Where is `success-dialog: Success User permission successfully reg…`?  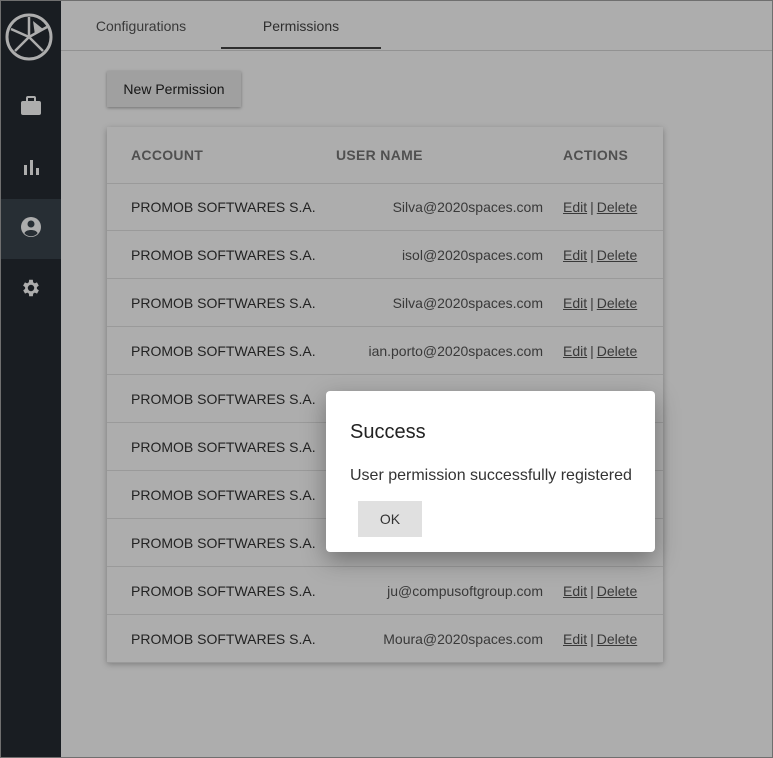
success-dialog: Success User permission successfully reg… is located at coordinates (490, 471).